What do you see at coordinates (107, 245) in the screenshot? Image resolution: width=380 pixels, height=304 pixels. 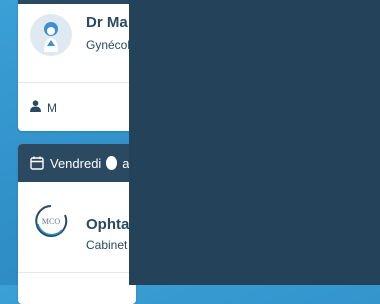 I see `doctor-specialty: Cabinet` at bounding box center [107, 245].